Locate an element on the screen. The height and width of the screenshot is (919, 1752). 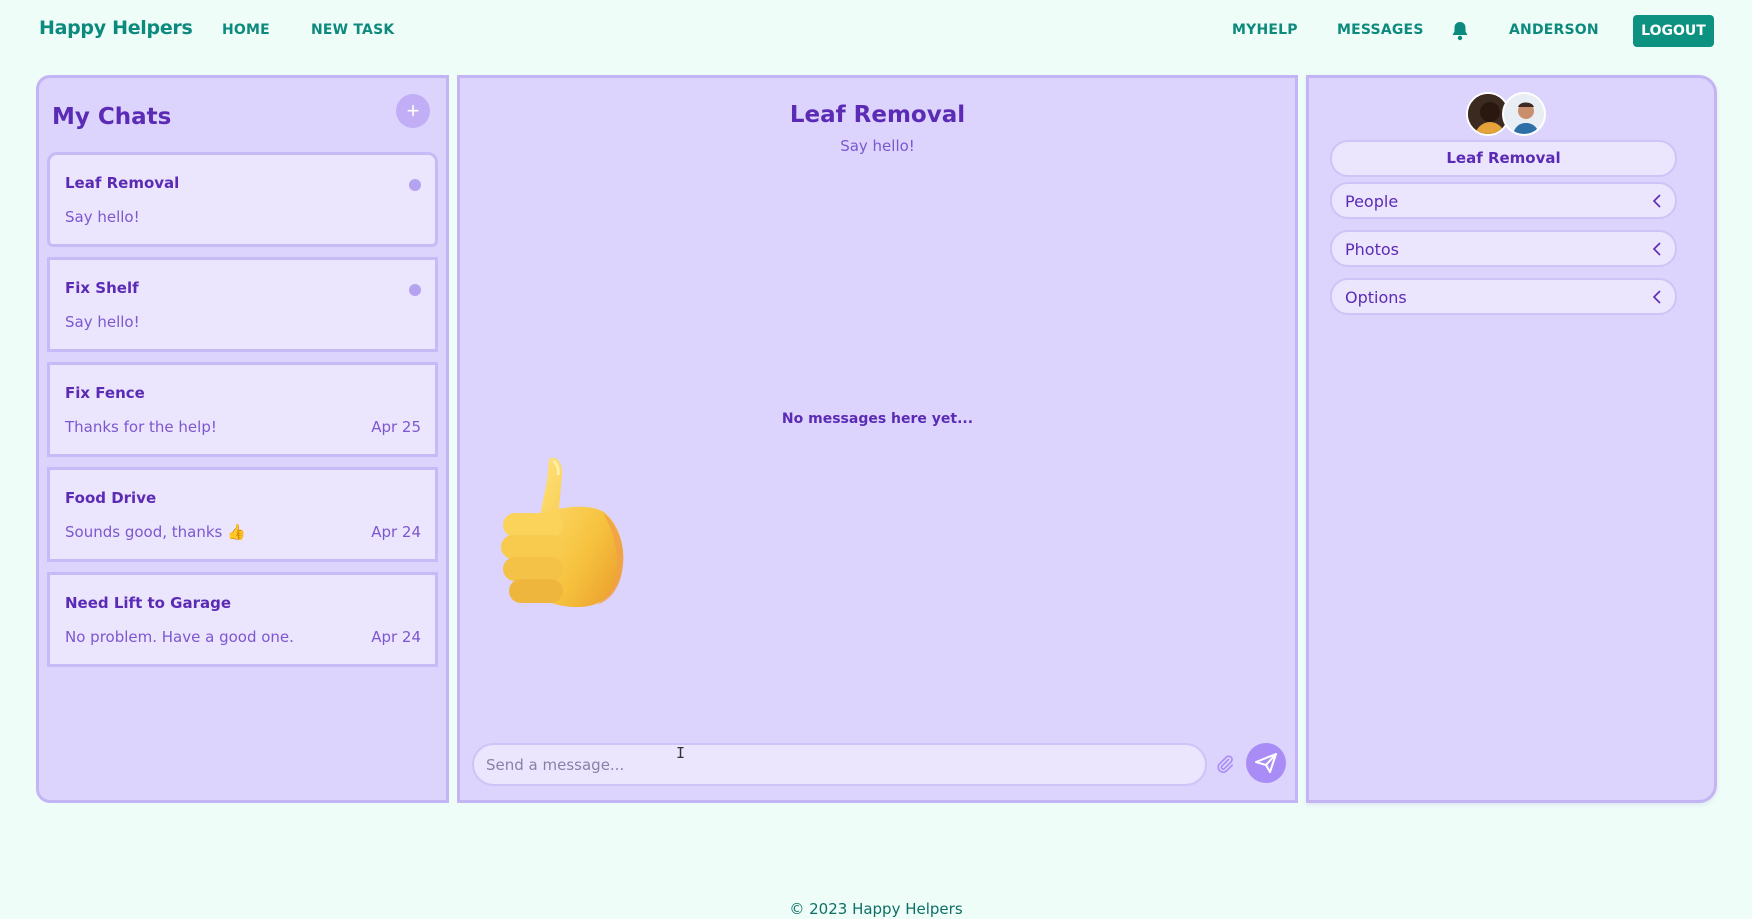
my-chats-title: My Chats is located at coordinates (112, 117).